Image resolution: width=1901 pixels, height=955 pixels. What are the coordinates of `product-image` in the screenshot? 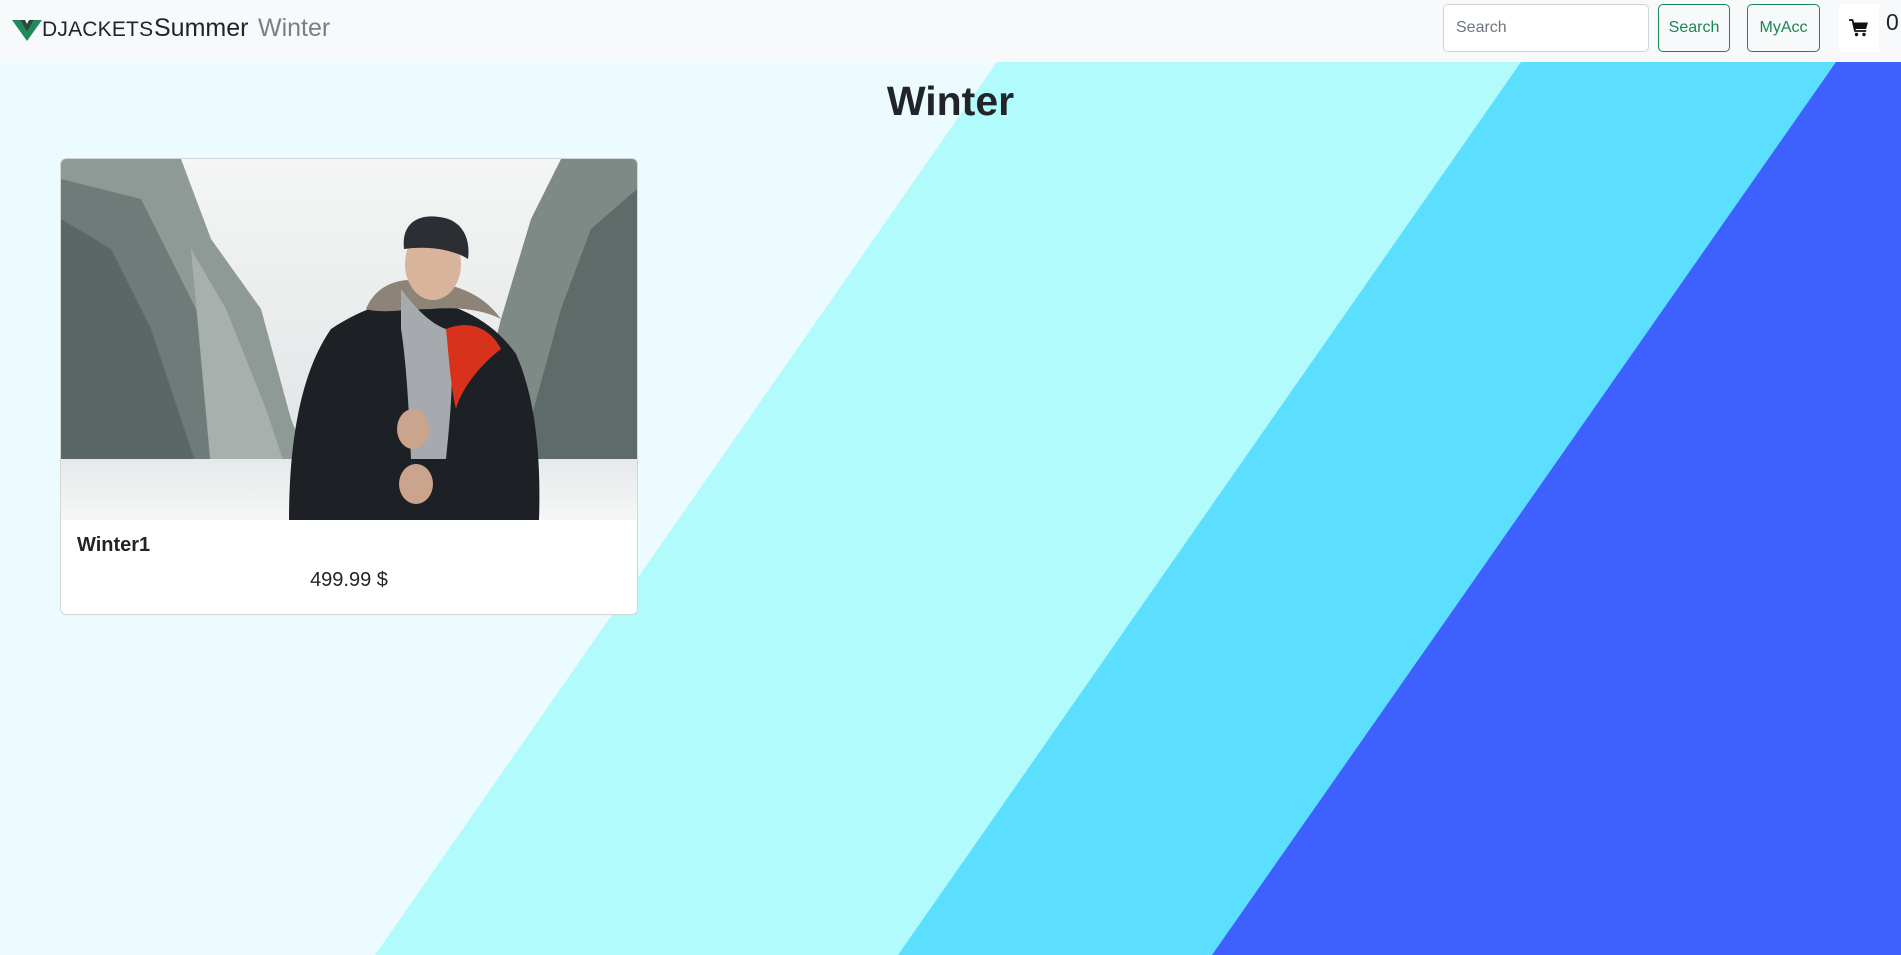 It's located at (349, 339).